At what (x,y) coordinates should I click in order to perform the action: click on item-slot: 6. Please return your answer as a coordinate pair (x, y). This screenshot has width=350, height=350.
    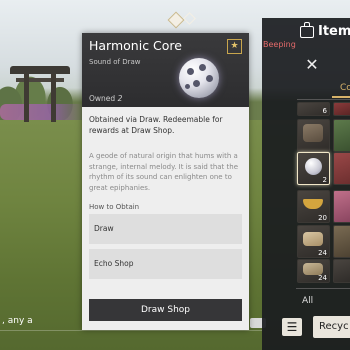
    Looking at the image, I should click on (313, 109).